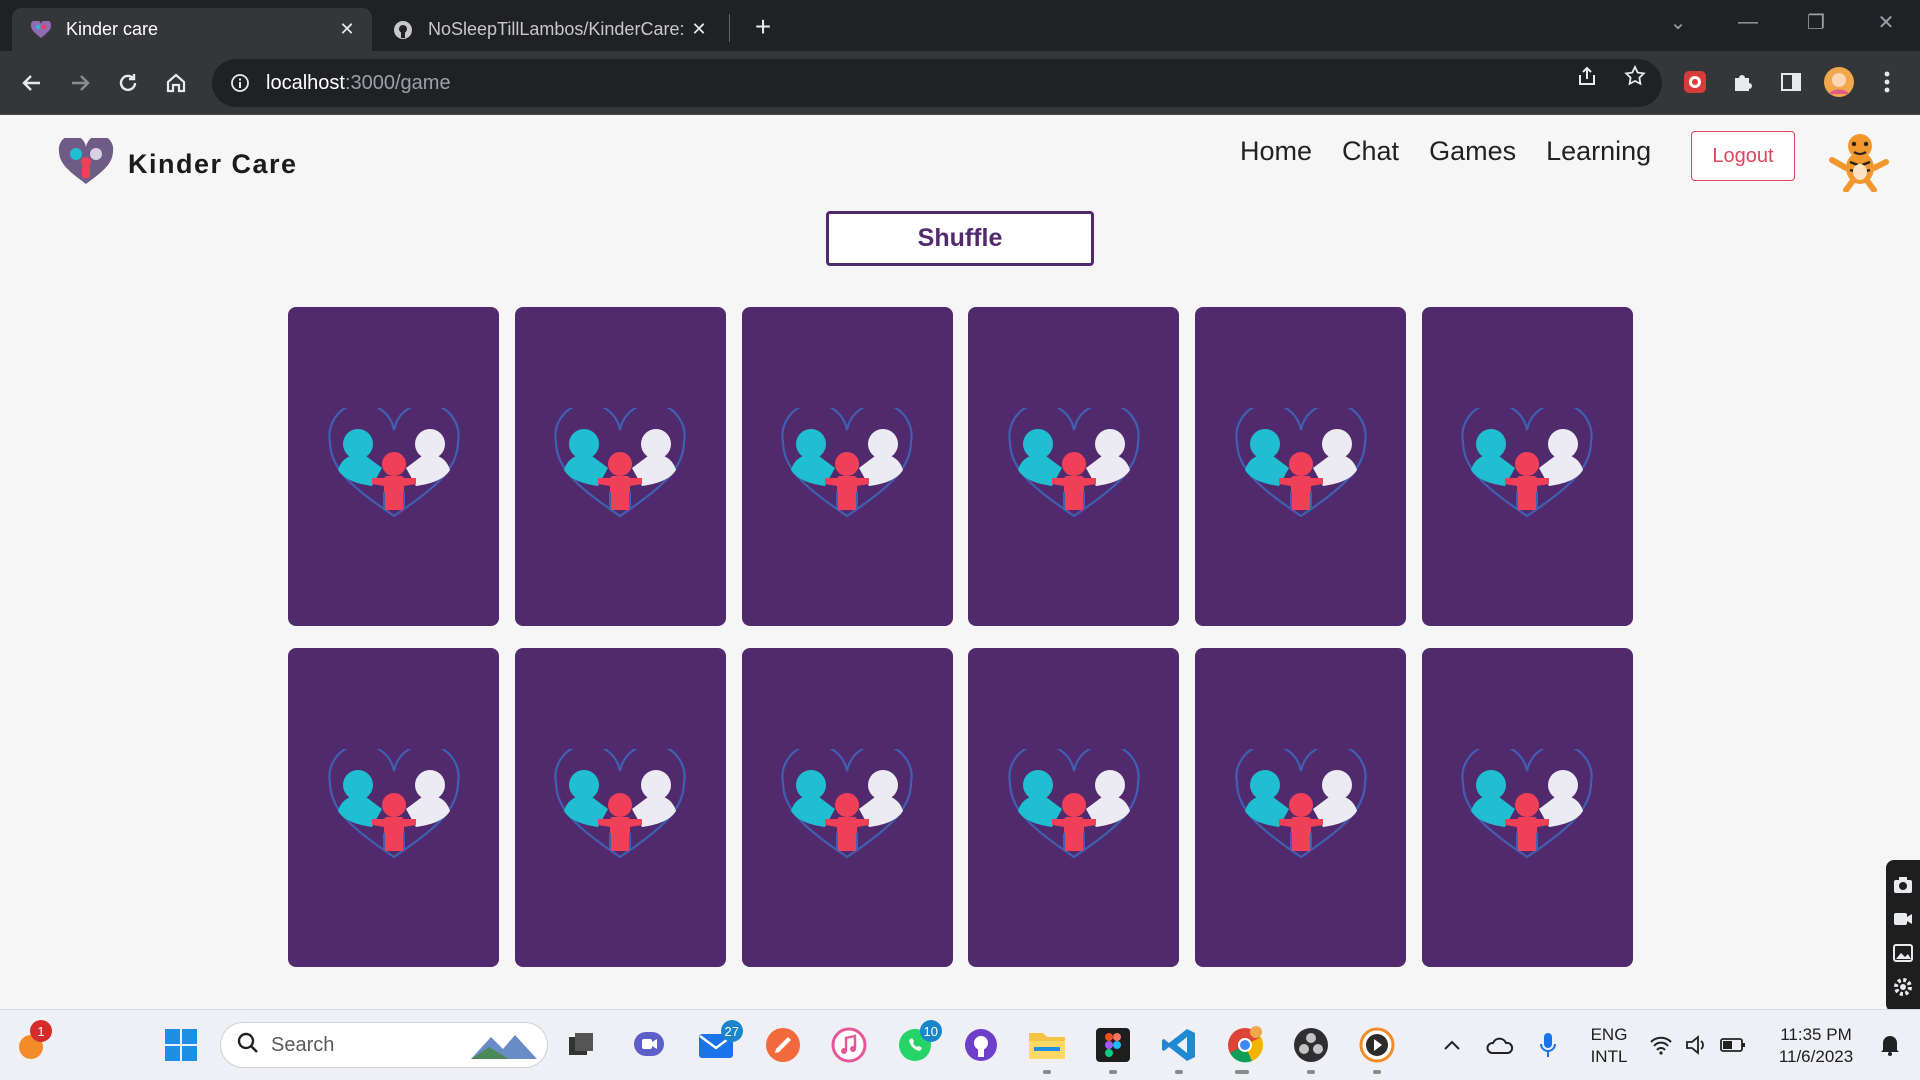  I want to click on input-language-indicator: ENG INTL, so click(1609, 1046).